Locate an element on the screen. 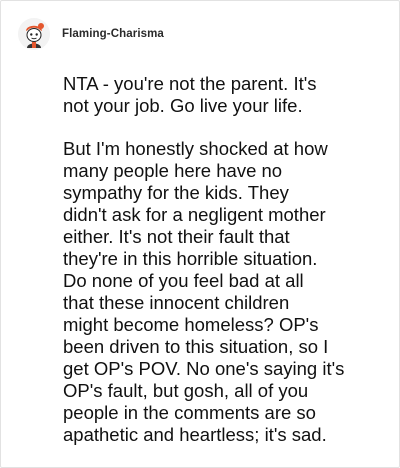 The image size is (400, 468). comment-header: Flaming-Charisma is located at coordinates (91, 34).